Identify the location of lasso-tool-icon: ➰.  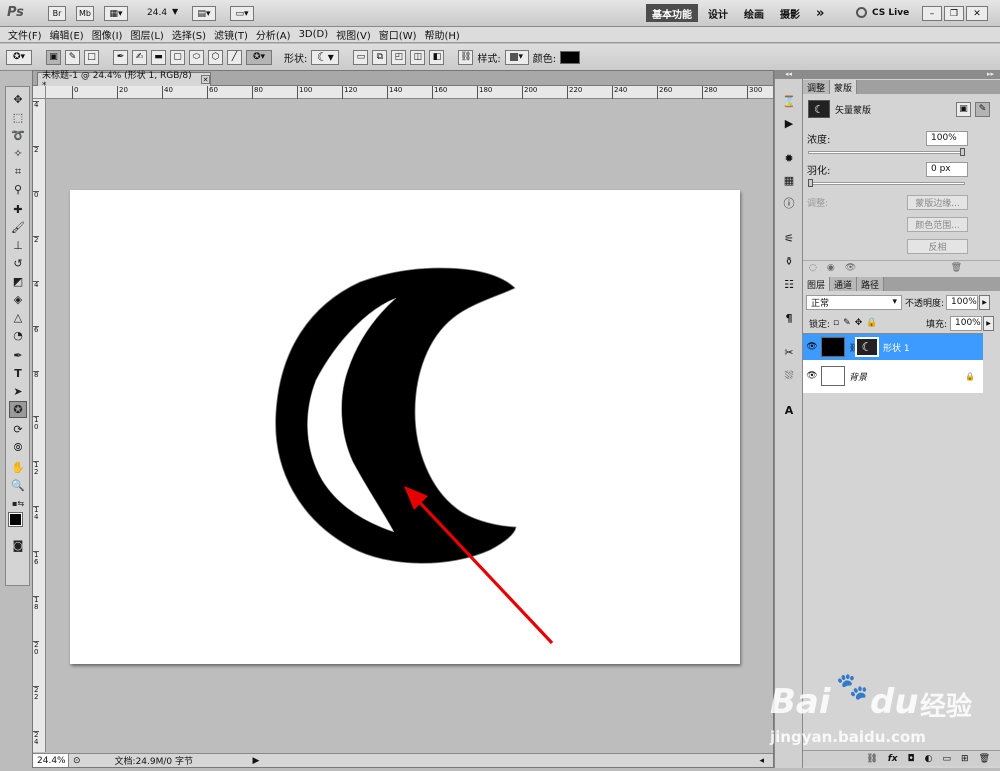
(18, 135).